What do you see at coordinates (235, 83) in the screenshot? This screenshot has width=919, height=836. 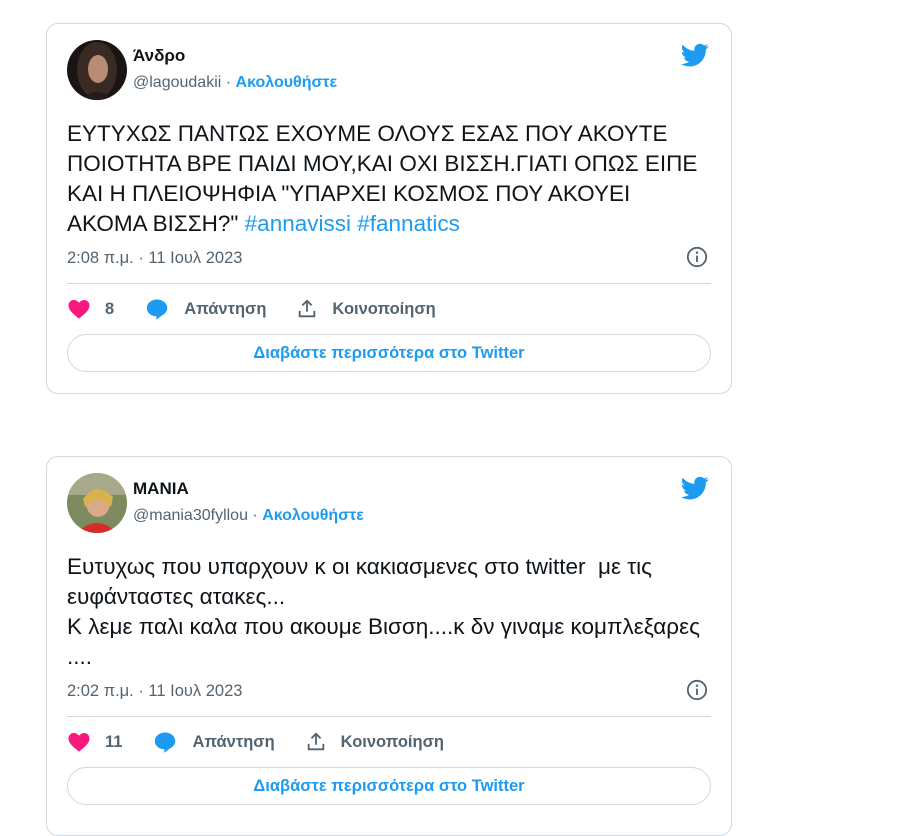 I see `handle-line: @lagoudakii · Ακολουθήστε` at bounding box center [235, 83].